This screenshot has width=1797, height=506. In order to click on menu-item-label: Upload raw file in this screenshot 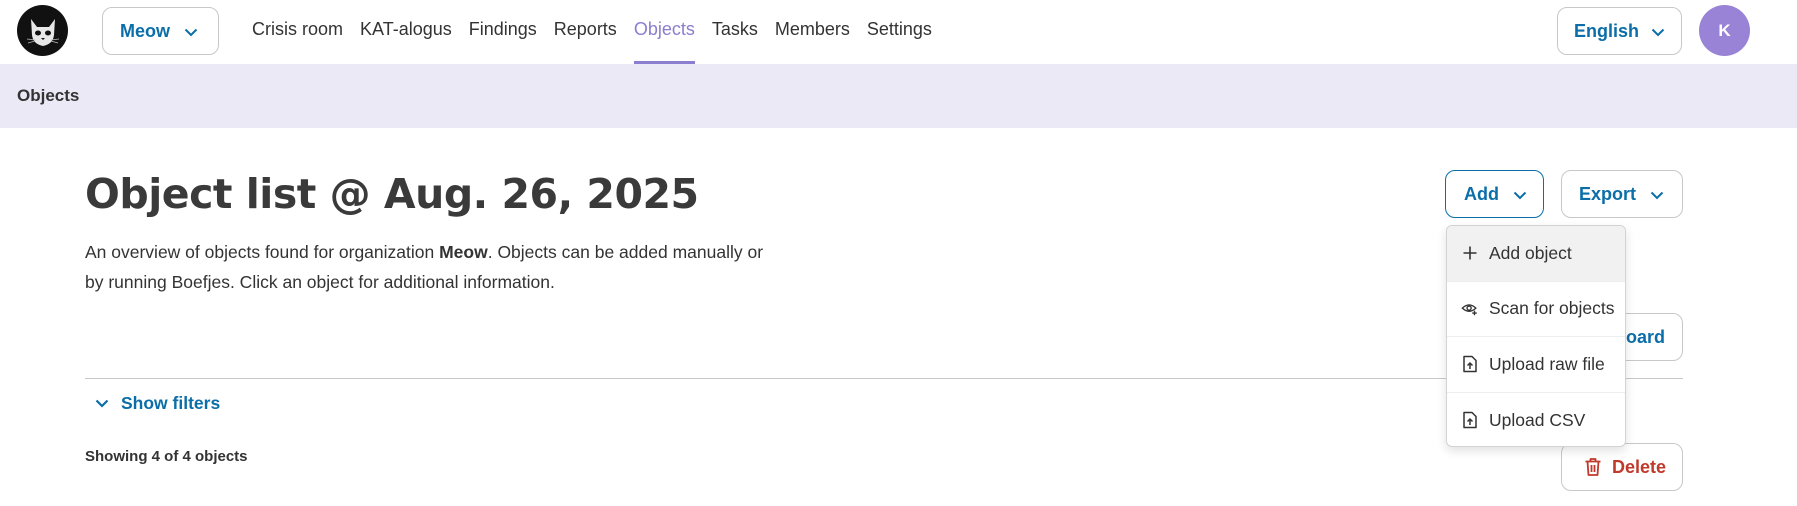, I will do `click(1547, 363)`.